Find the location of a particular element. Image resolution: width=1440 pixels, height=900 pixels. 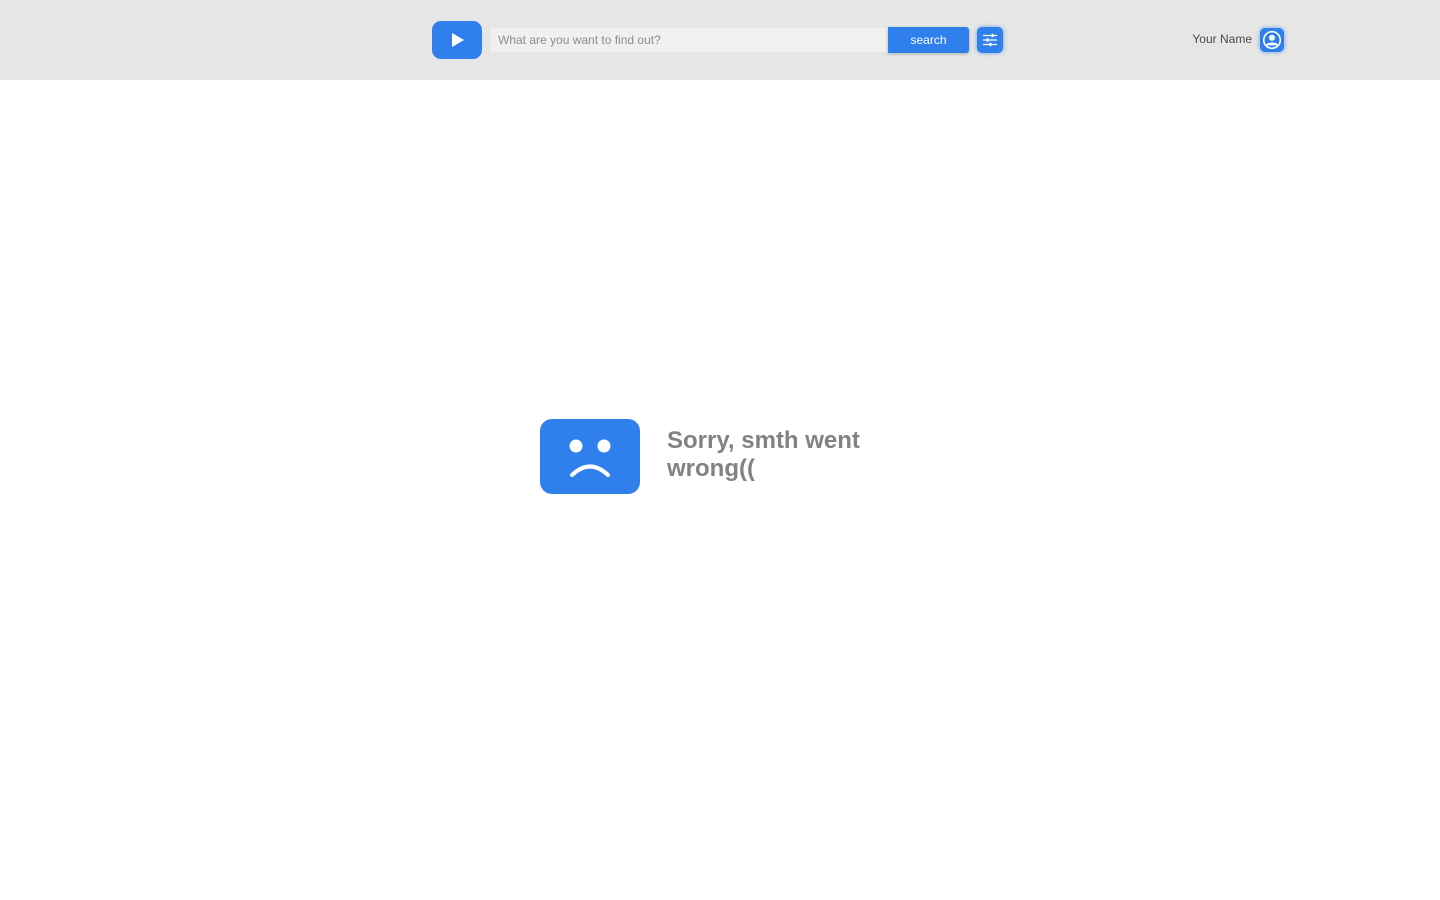

user-circle-icon is located at coordinates (1272, 40).